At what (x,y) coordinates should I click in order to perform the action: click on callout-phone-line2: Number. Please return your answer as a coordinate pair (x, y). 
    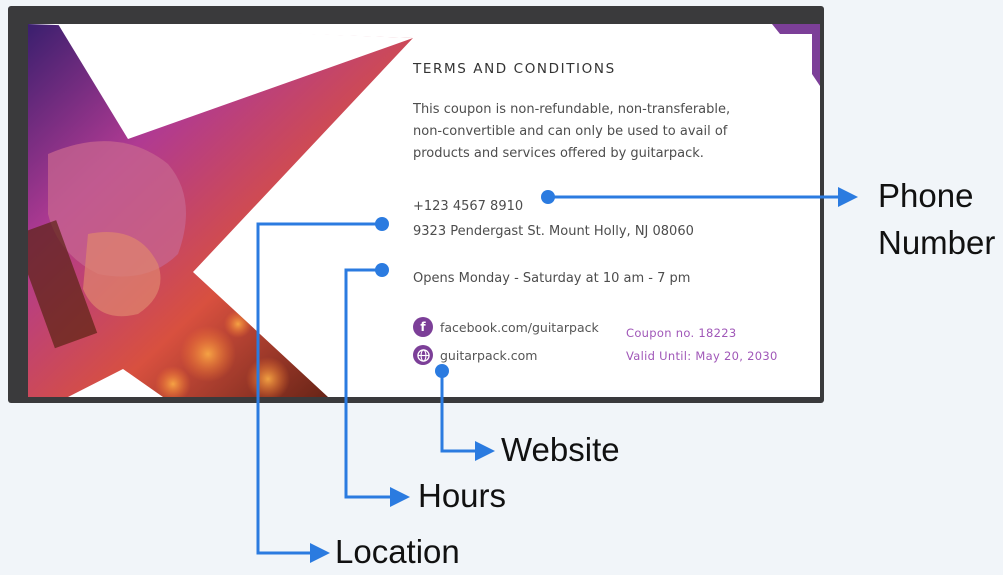
    Looking at the image, I should click on (937, 242).